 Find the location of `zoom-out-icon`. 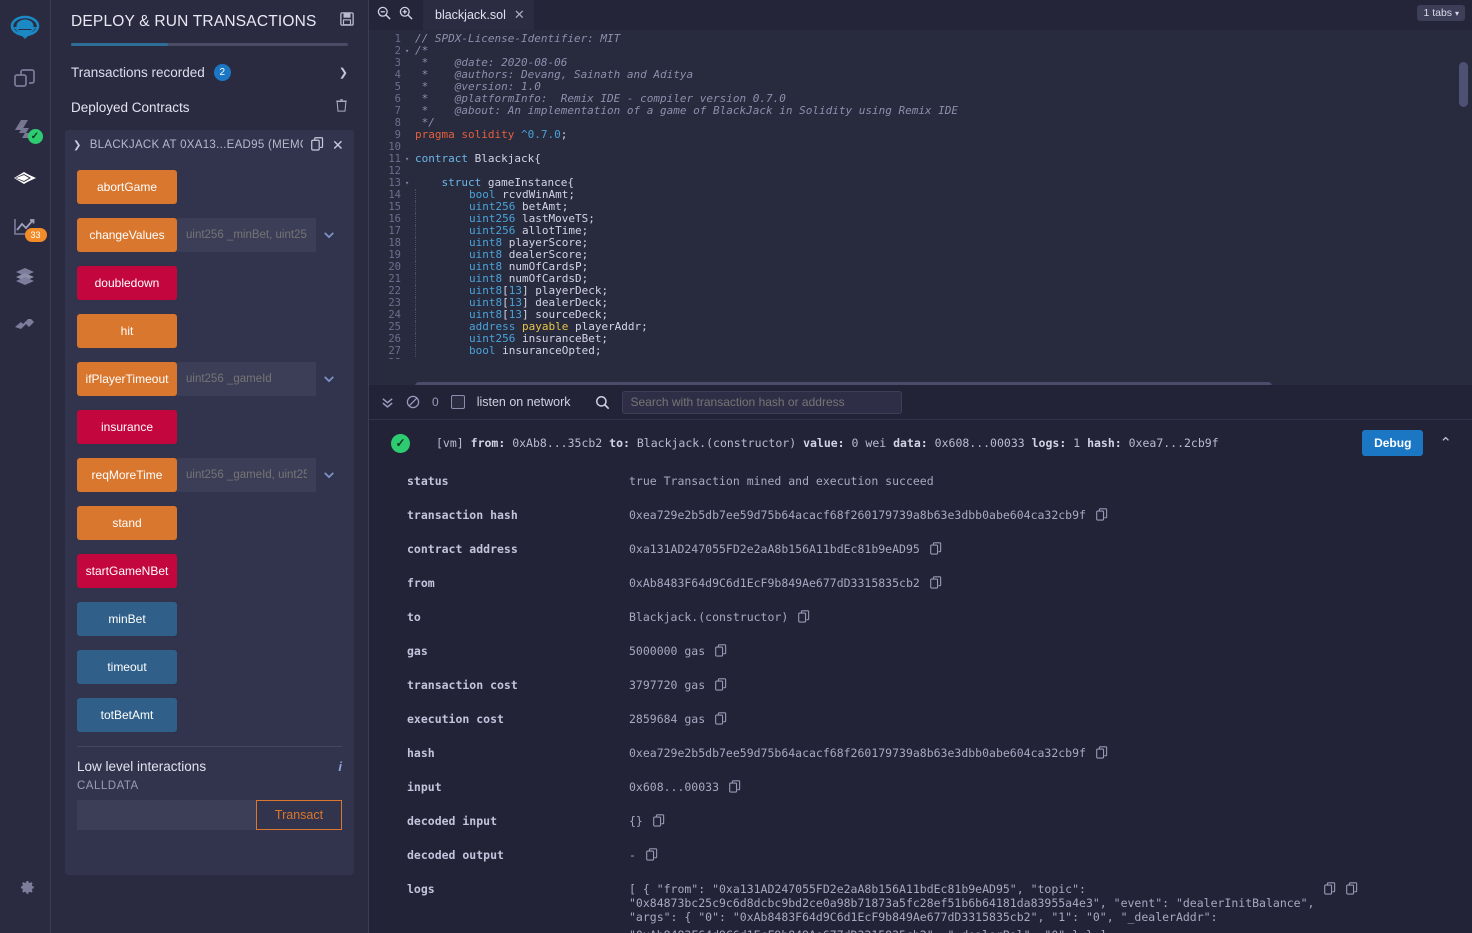

zoom-out-icon is located at coordinates (384, 15).